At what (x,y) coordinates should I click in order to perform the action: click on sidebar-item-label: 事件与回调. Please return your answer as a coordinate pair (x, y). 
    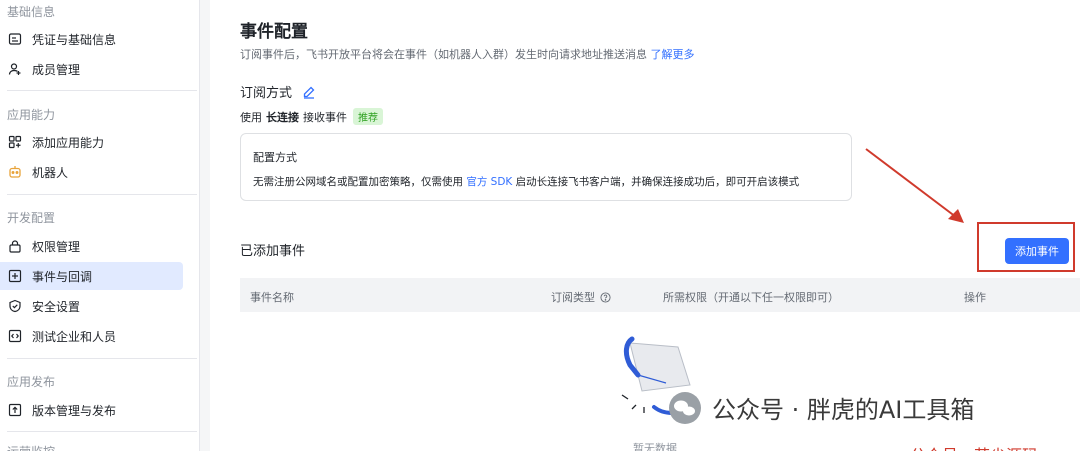
    Looking at the image, I should click on (62, 276).